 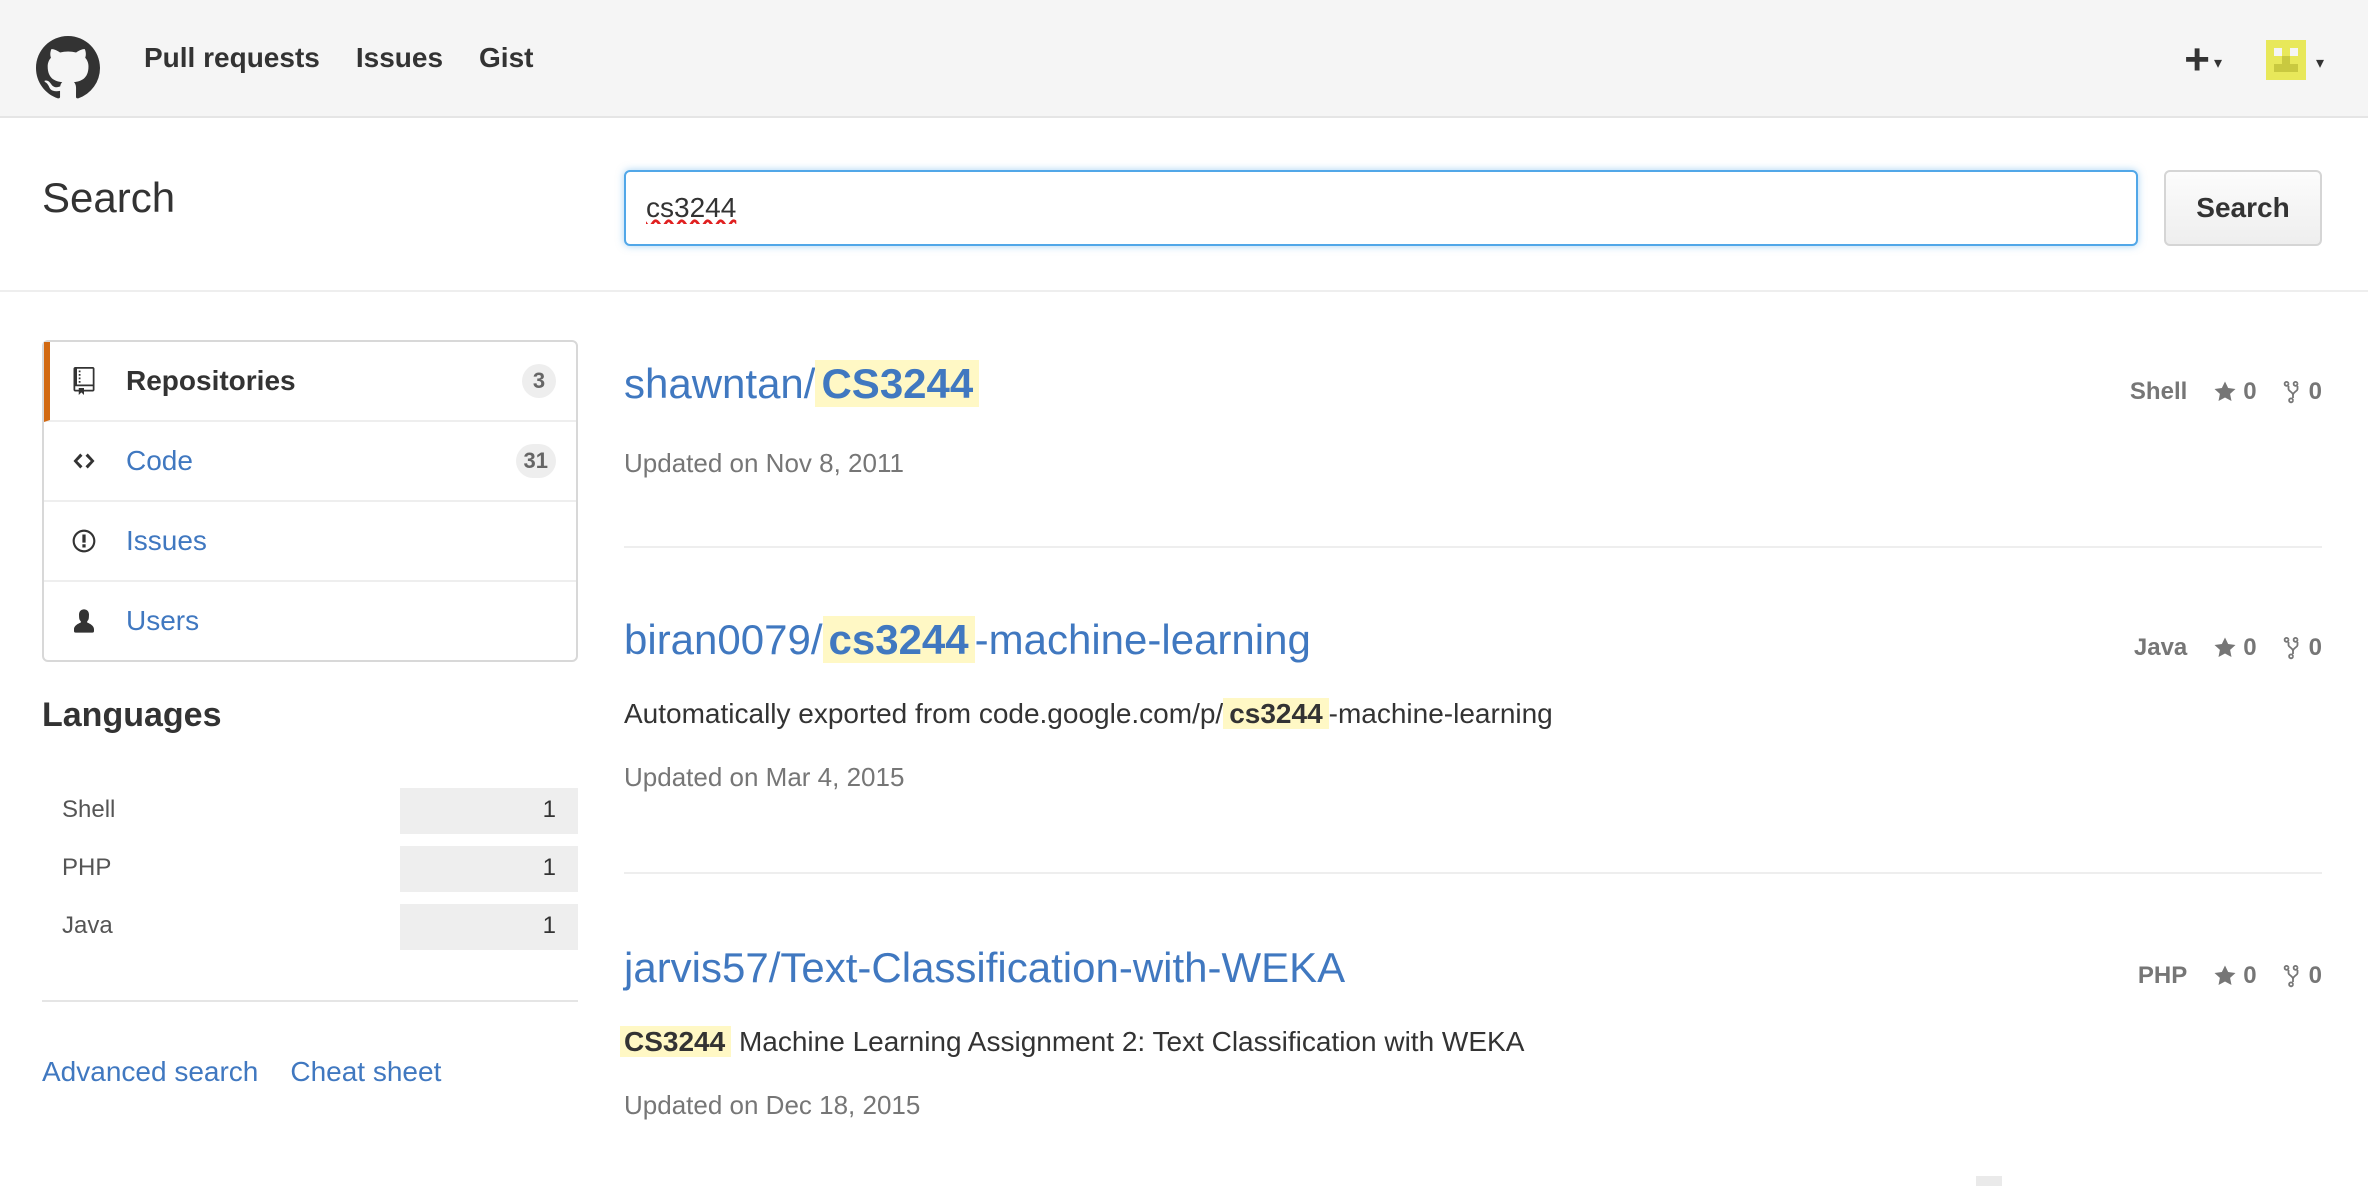 What do you see at coordinates (166, 540) in the screenshot?
I see `filter-label: Issues` at bounding box center [166, 540].